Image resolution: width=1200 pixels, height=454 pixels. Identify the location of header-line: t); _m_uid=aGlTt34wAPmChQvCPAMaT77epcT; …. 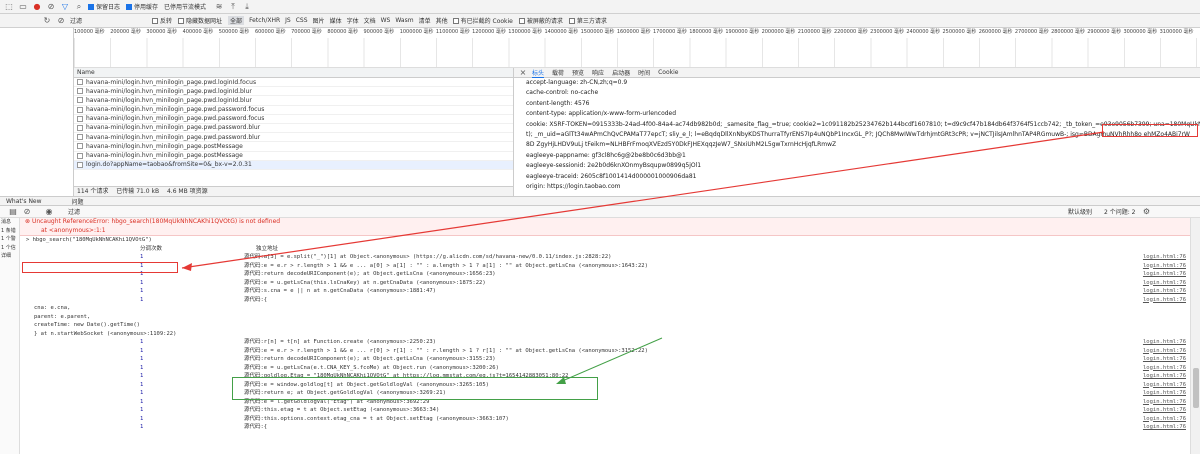
(858, 134).